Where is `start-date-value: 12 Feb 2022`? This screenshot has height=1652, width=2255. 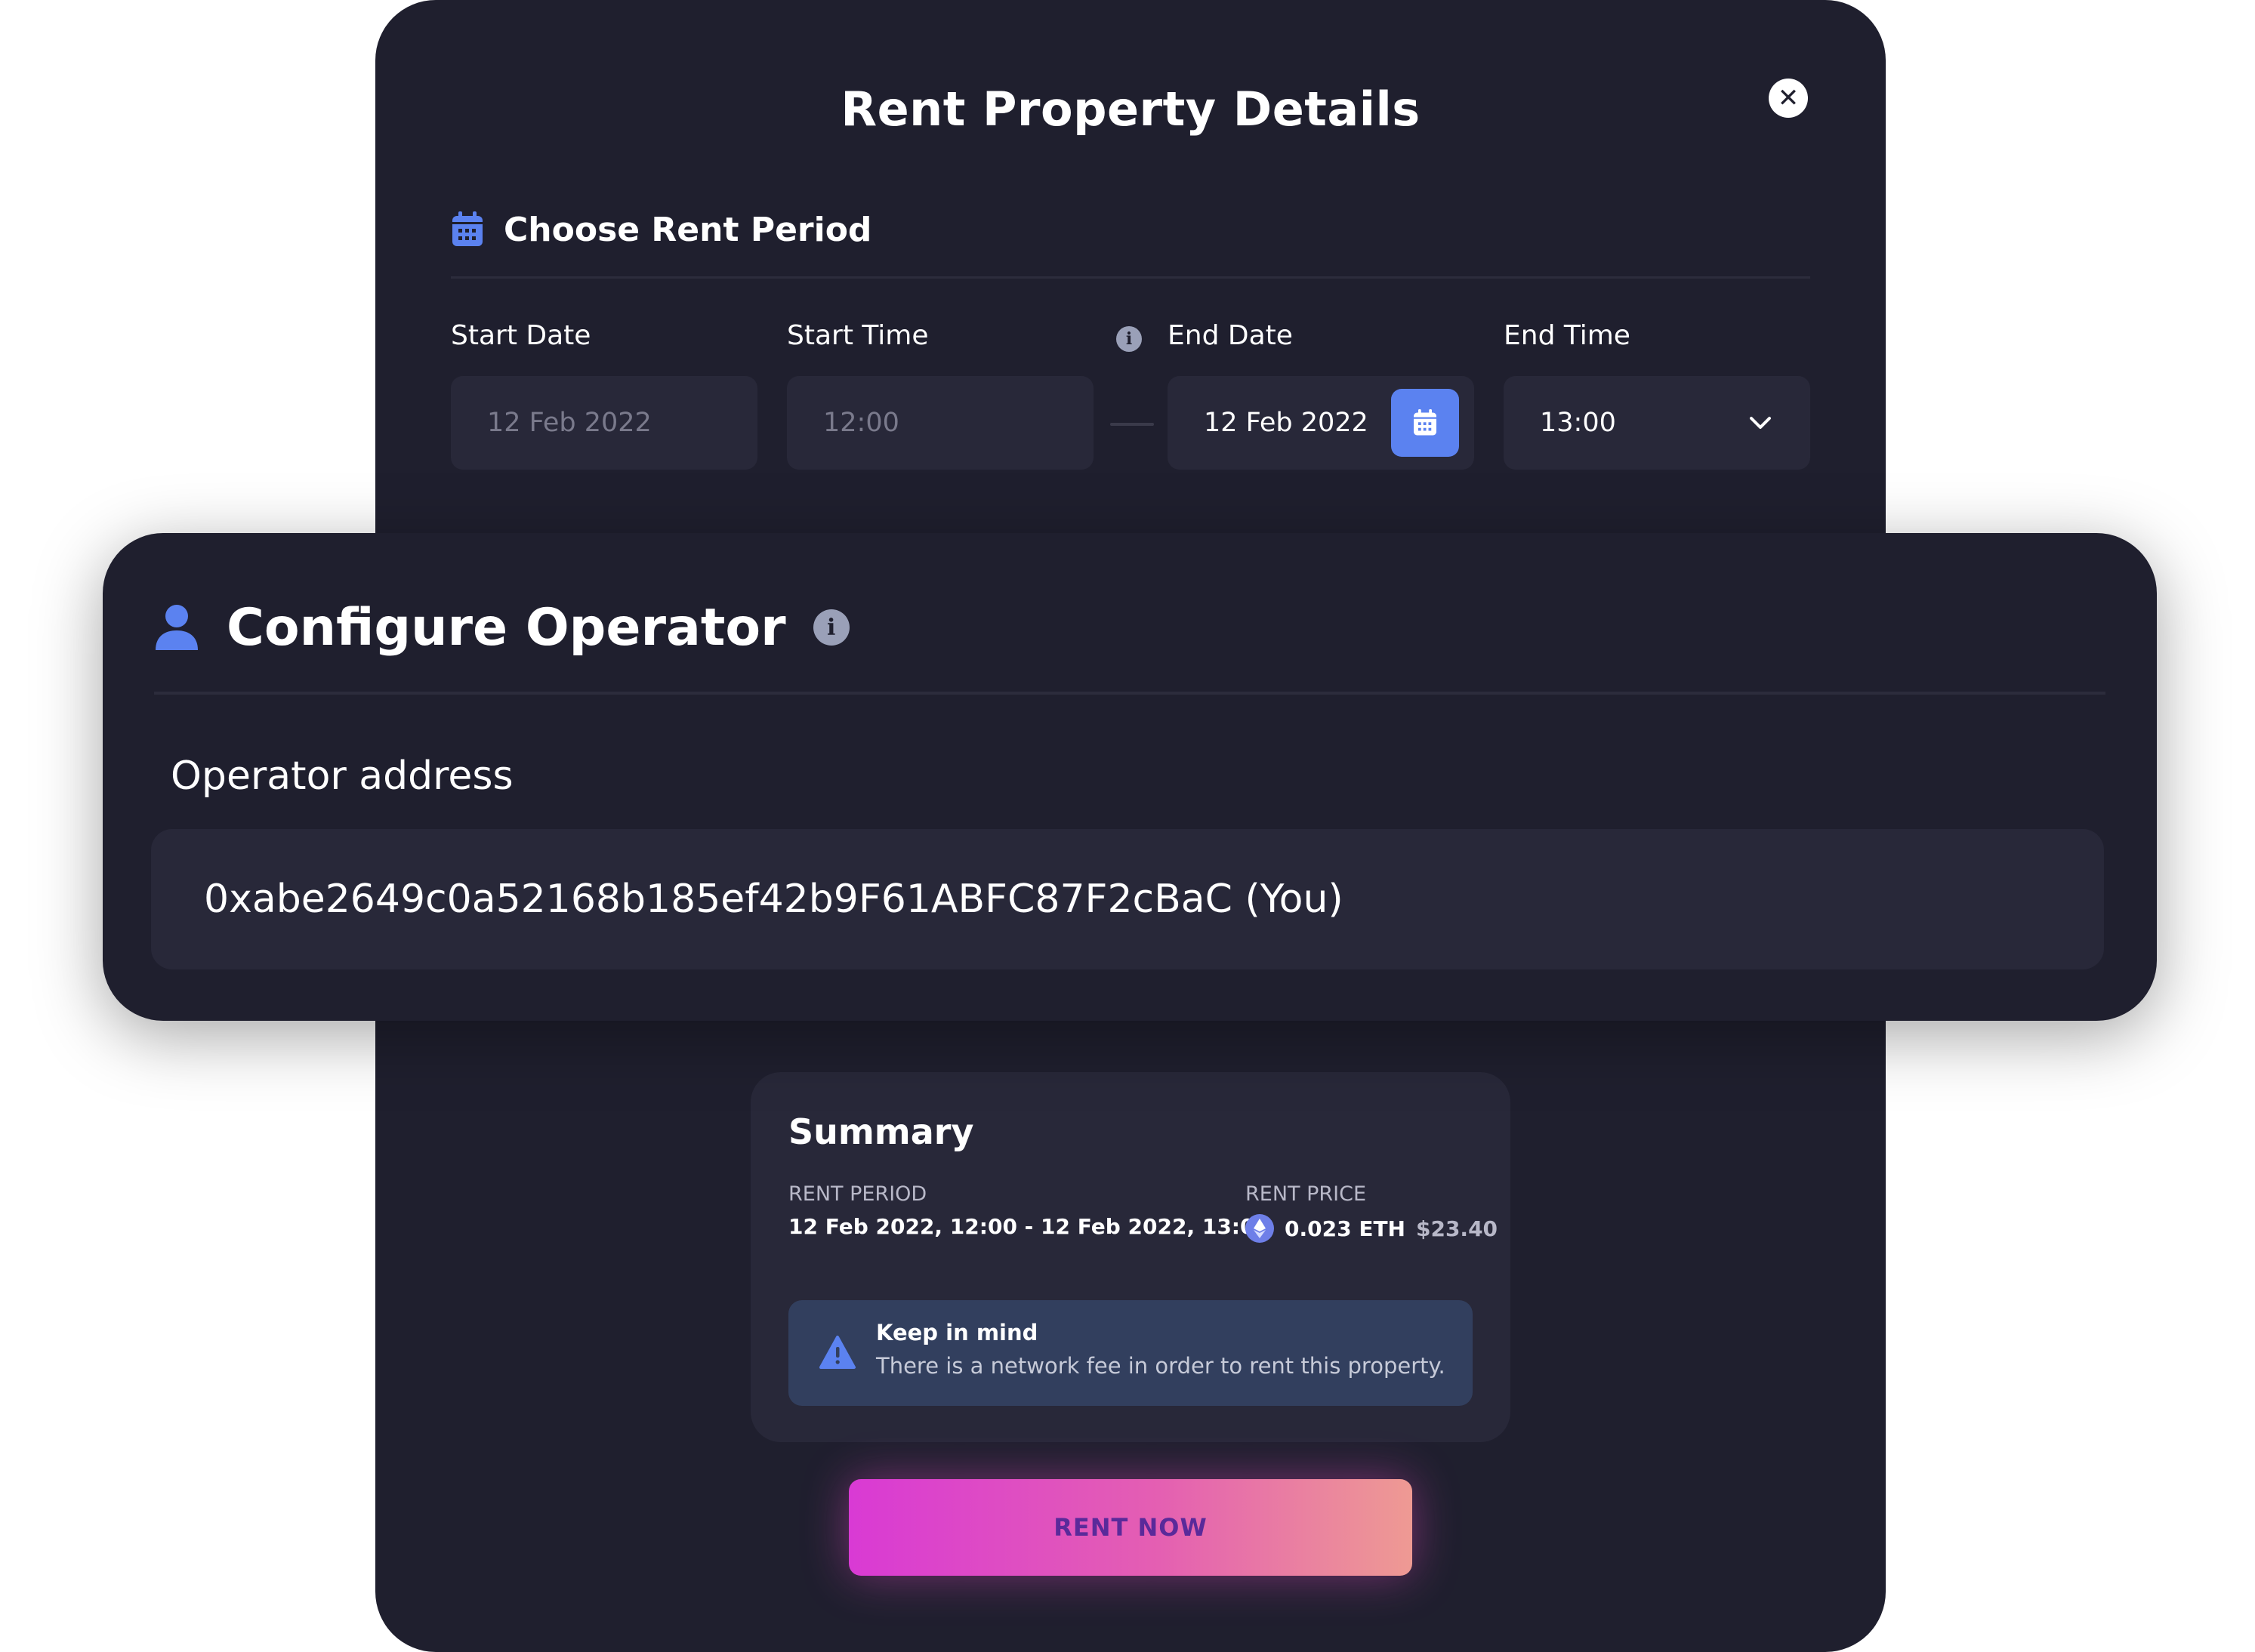
start-date-value: 12 Feb 2022 is located at coordinates (569, 423).